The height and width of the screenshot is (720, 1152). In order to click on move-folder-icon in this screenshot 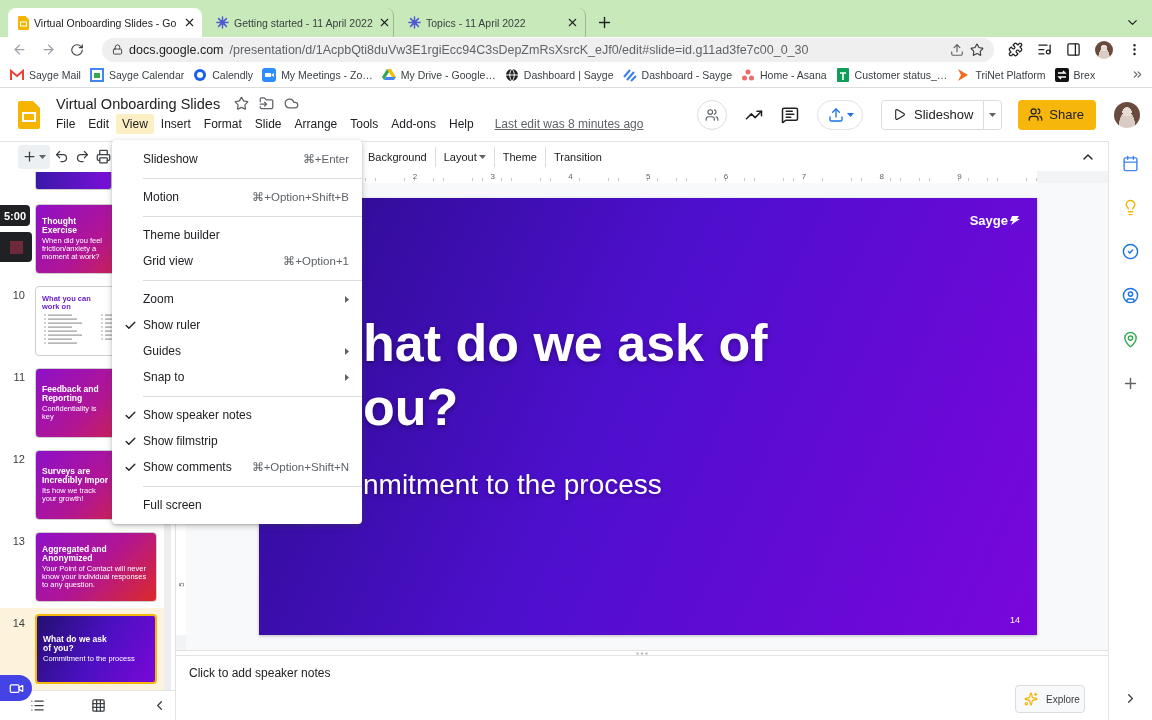, I will do `click(267, 103)`.